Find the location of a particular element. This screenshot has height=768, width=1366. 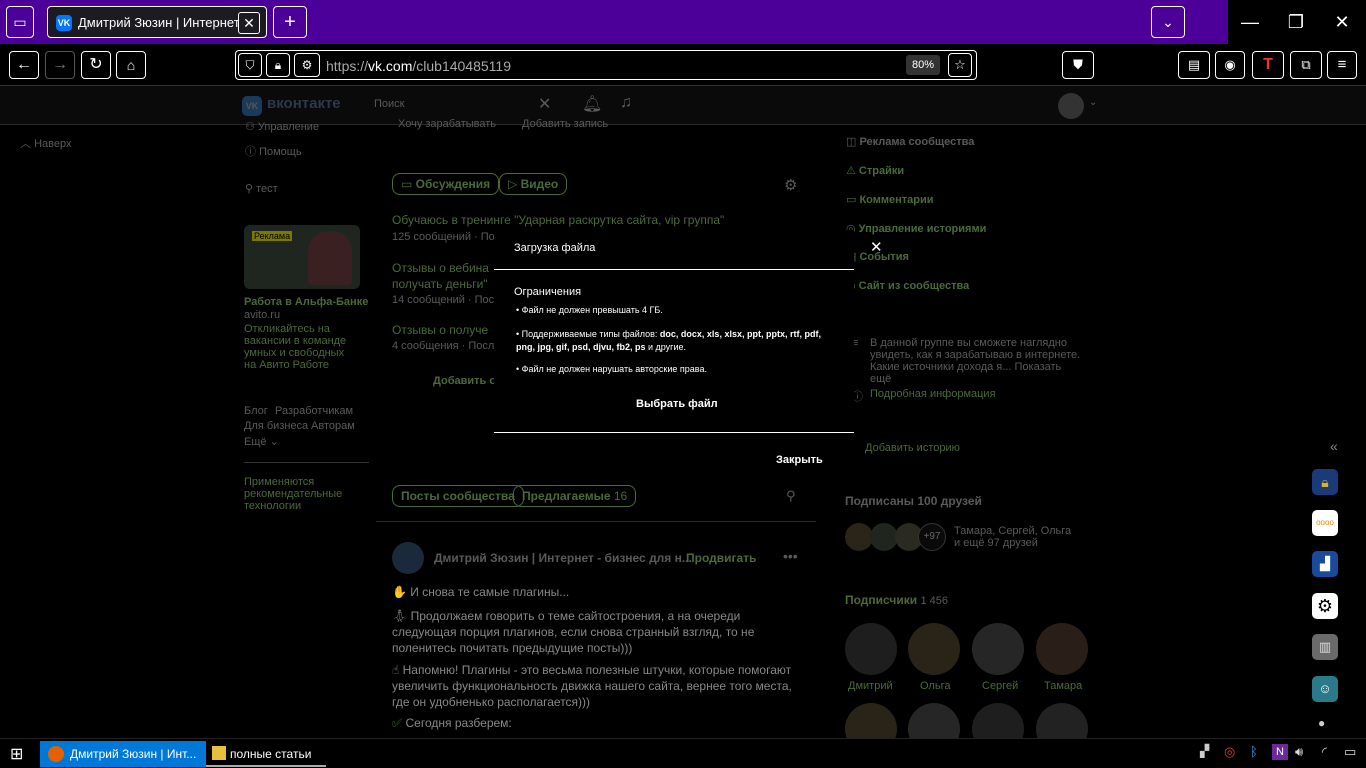

browser-tab: VK Дмитрий Зюзин | Интернет - ✕ is located at coordinates (157, 22).